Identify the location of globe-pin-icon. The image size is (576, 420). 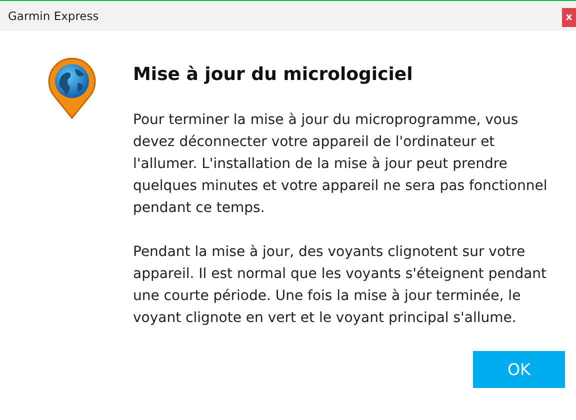
(72, 88).